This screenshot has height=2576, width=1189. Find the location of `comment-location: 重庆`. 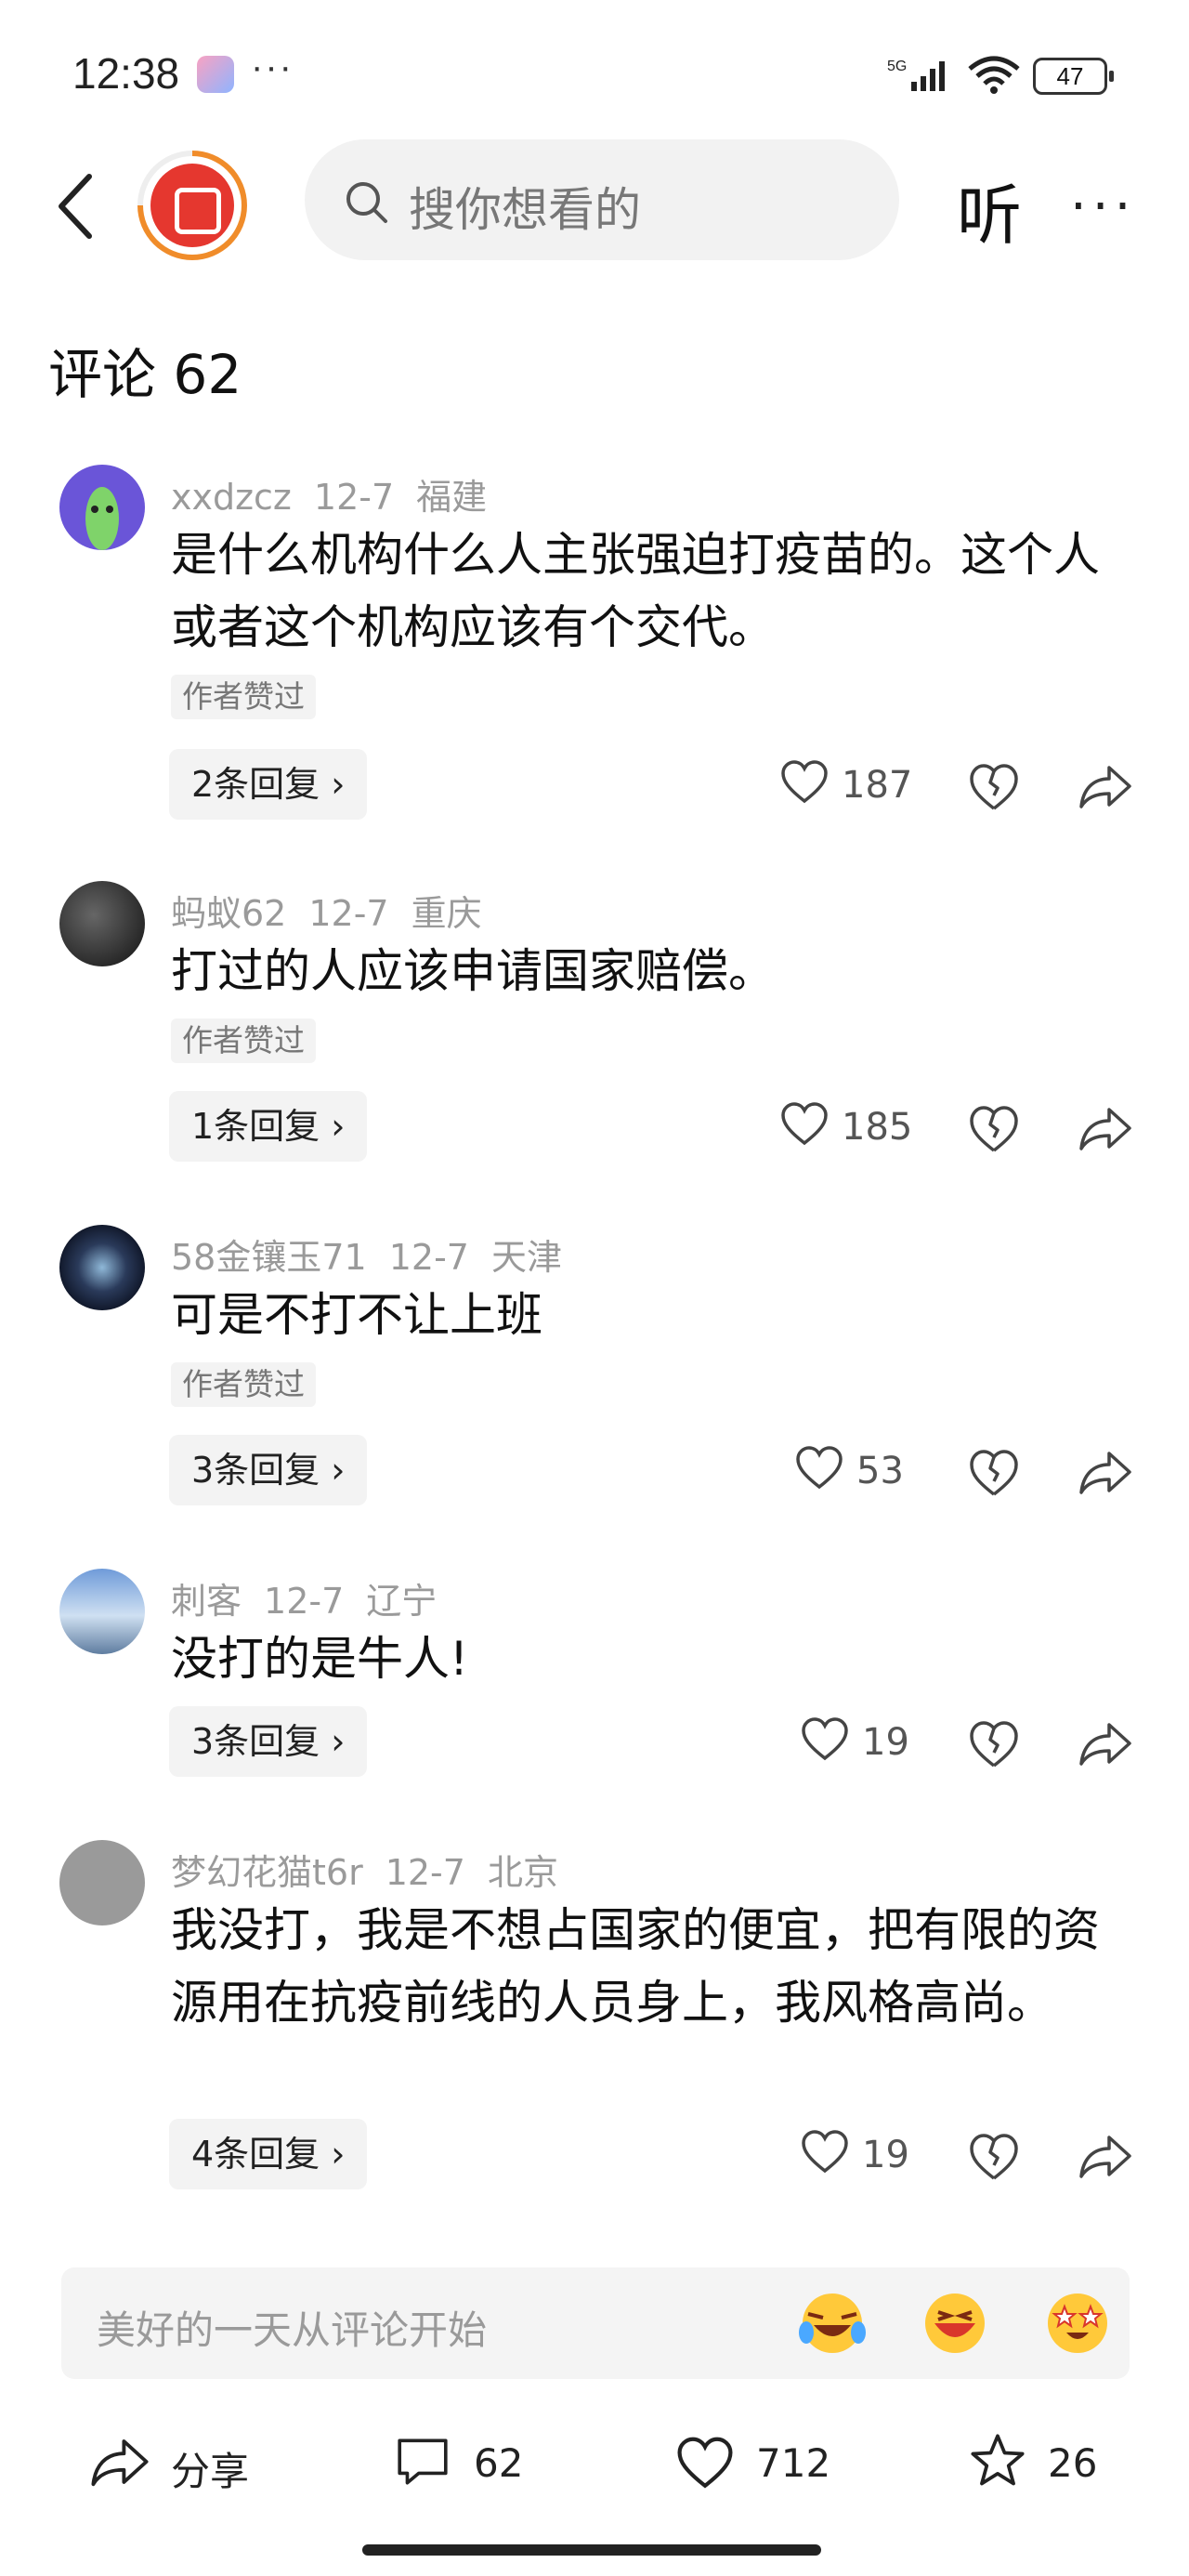

comment-location: 重庆 is located at coordinates (447, 913).